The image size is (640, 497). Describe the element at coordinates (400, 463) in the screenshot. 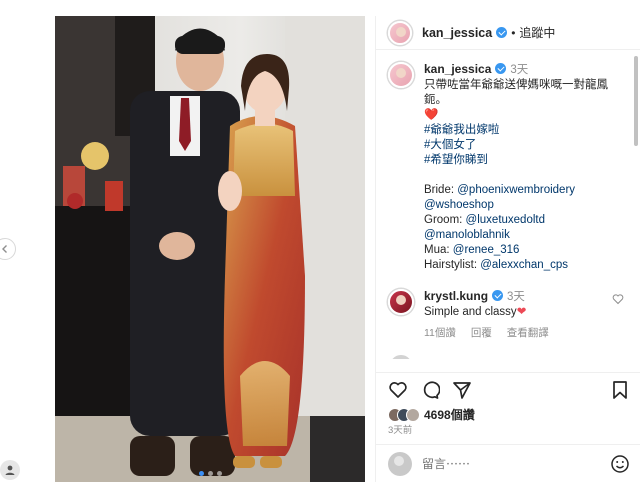

I see `current-user-avatar` at that location.